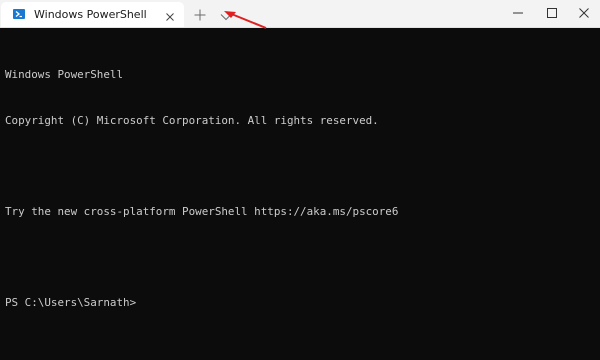  Describe the element at coordinates (300, 302) in the screenshot. I see `terminal-prompt: PS C:\Users\Sarnath>` at that location.